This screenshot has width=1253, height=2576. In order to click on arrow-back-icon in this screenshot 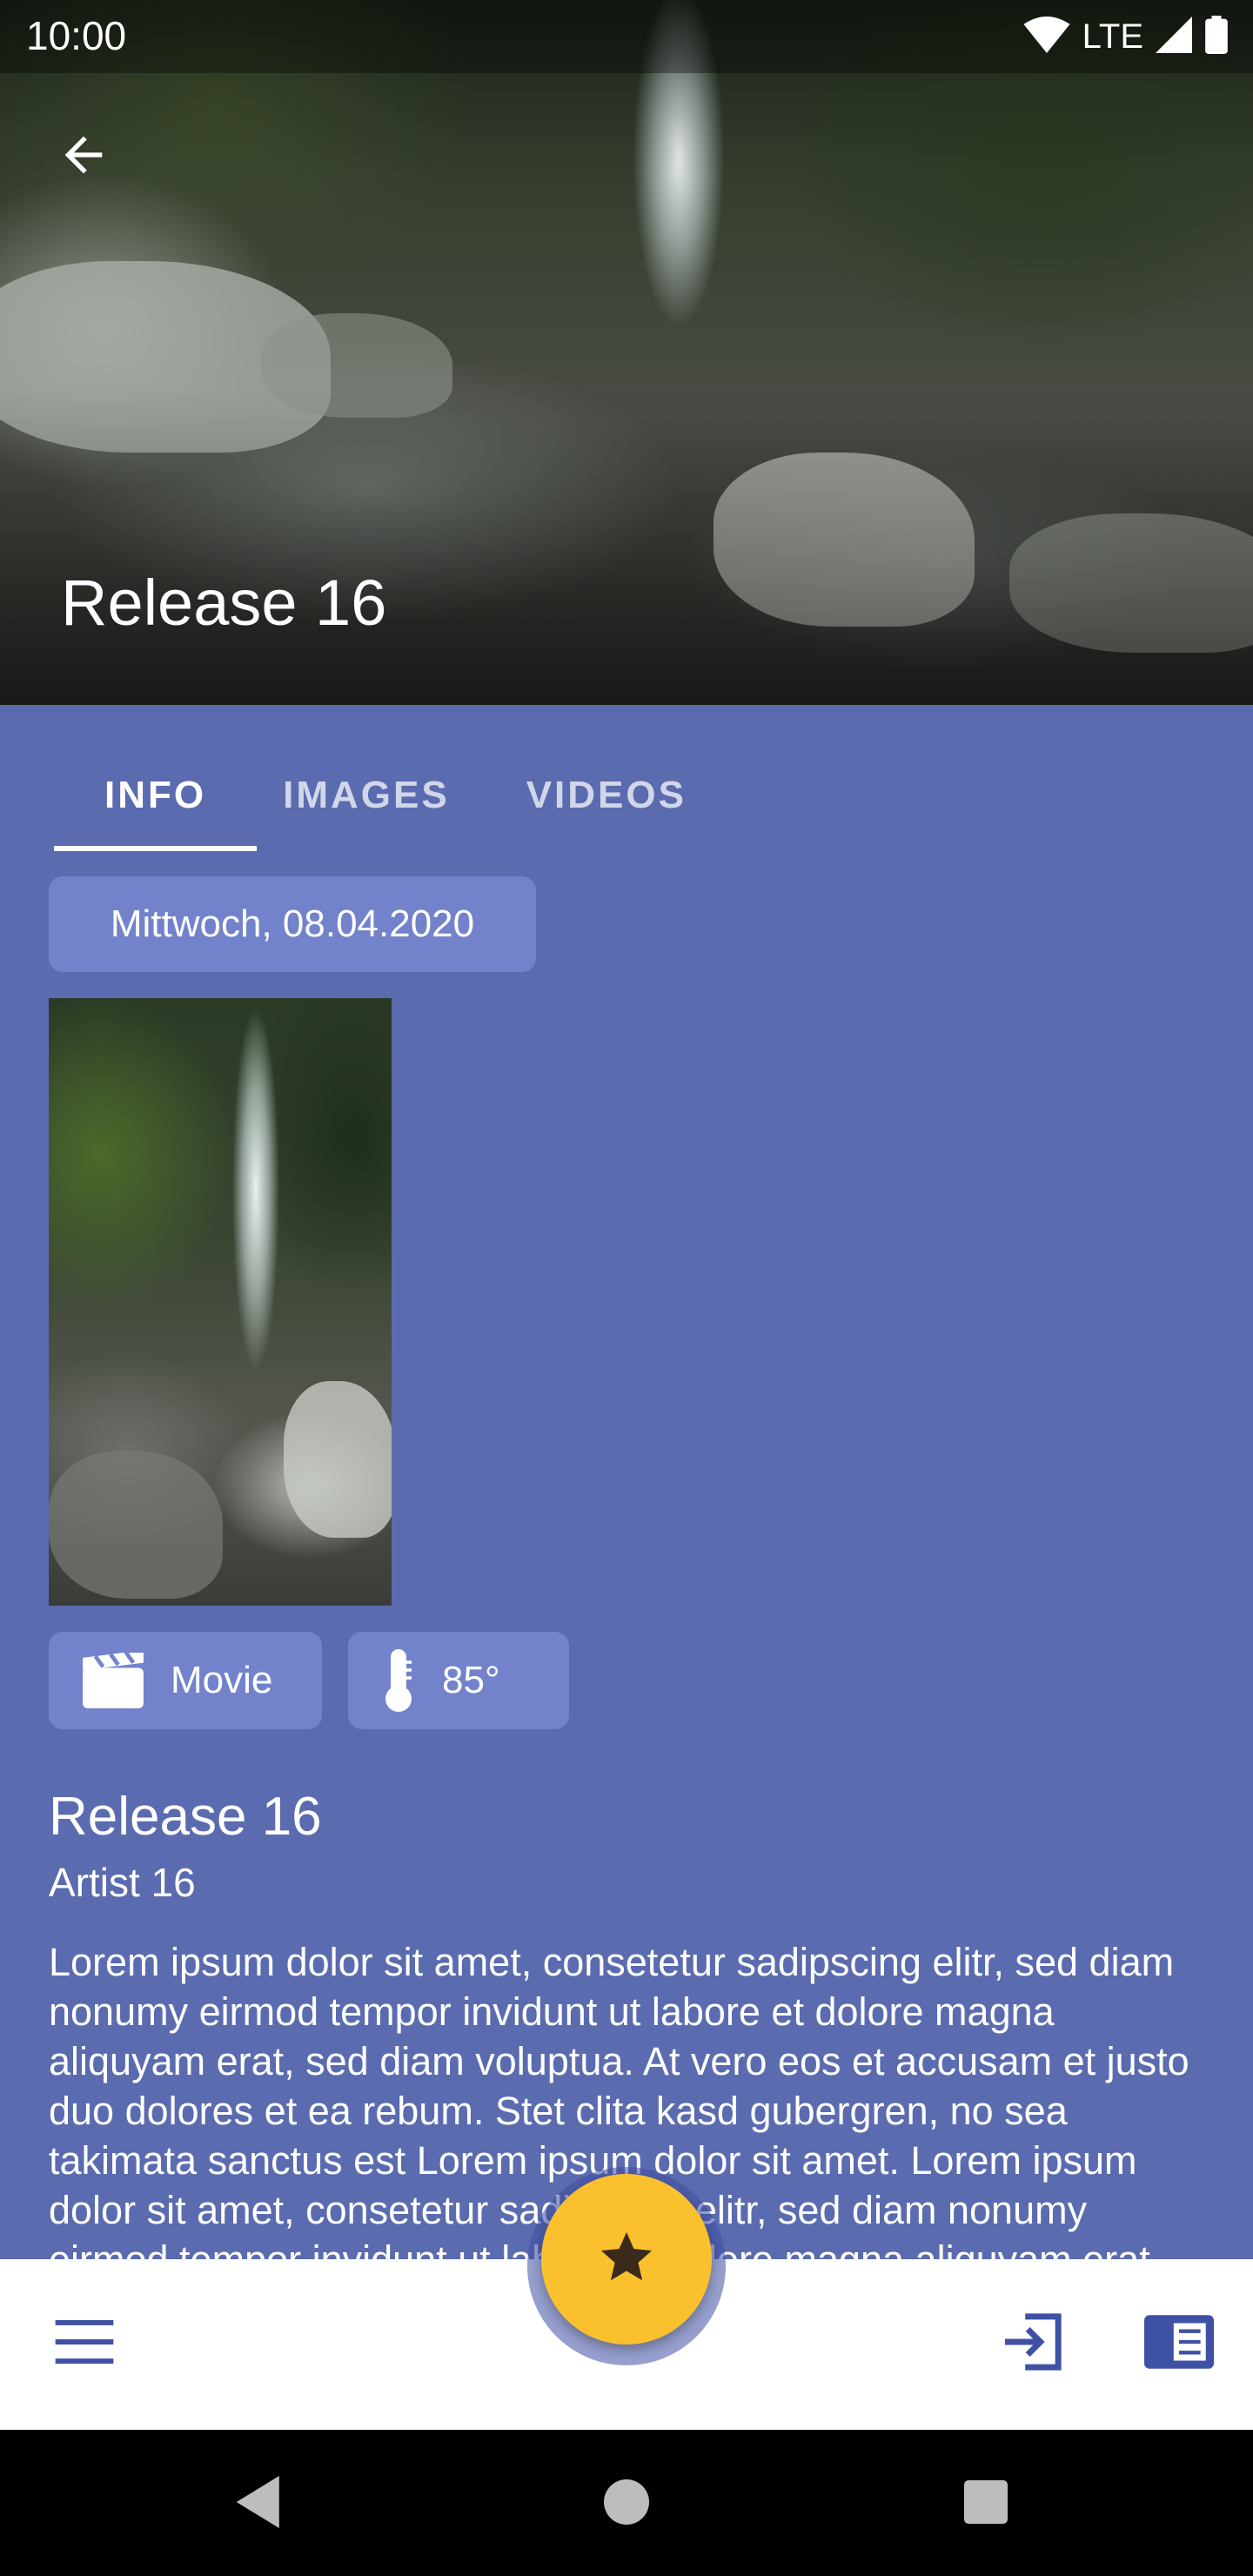, I will do `click(83, 157)`.